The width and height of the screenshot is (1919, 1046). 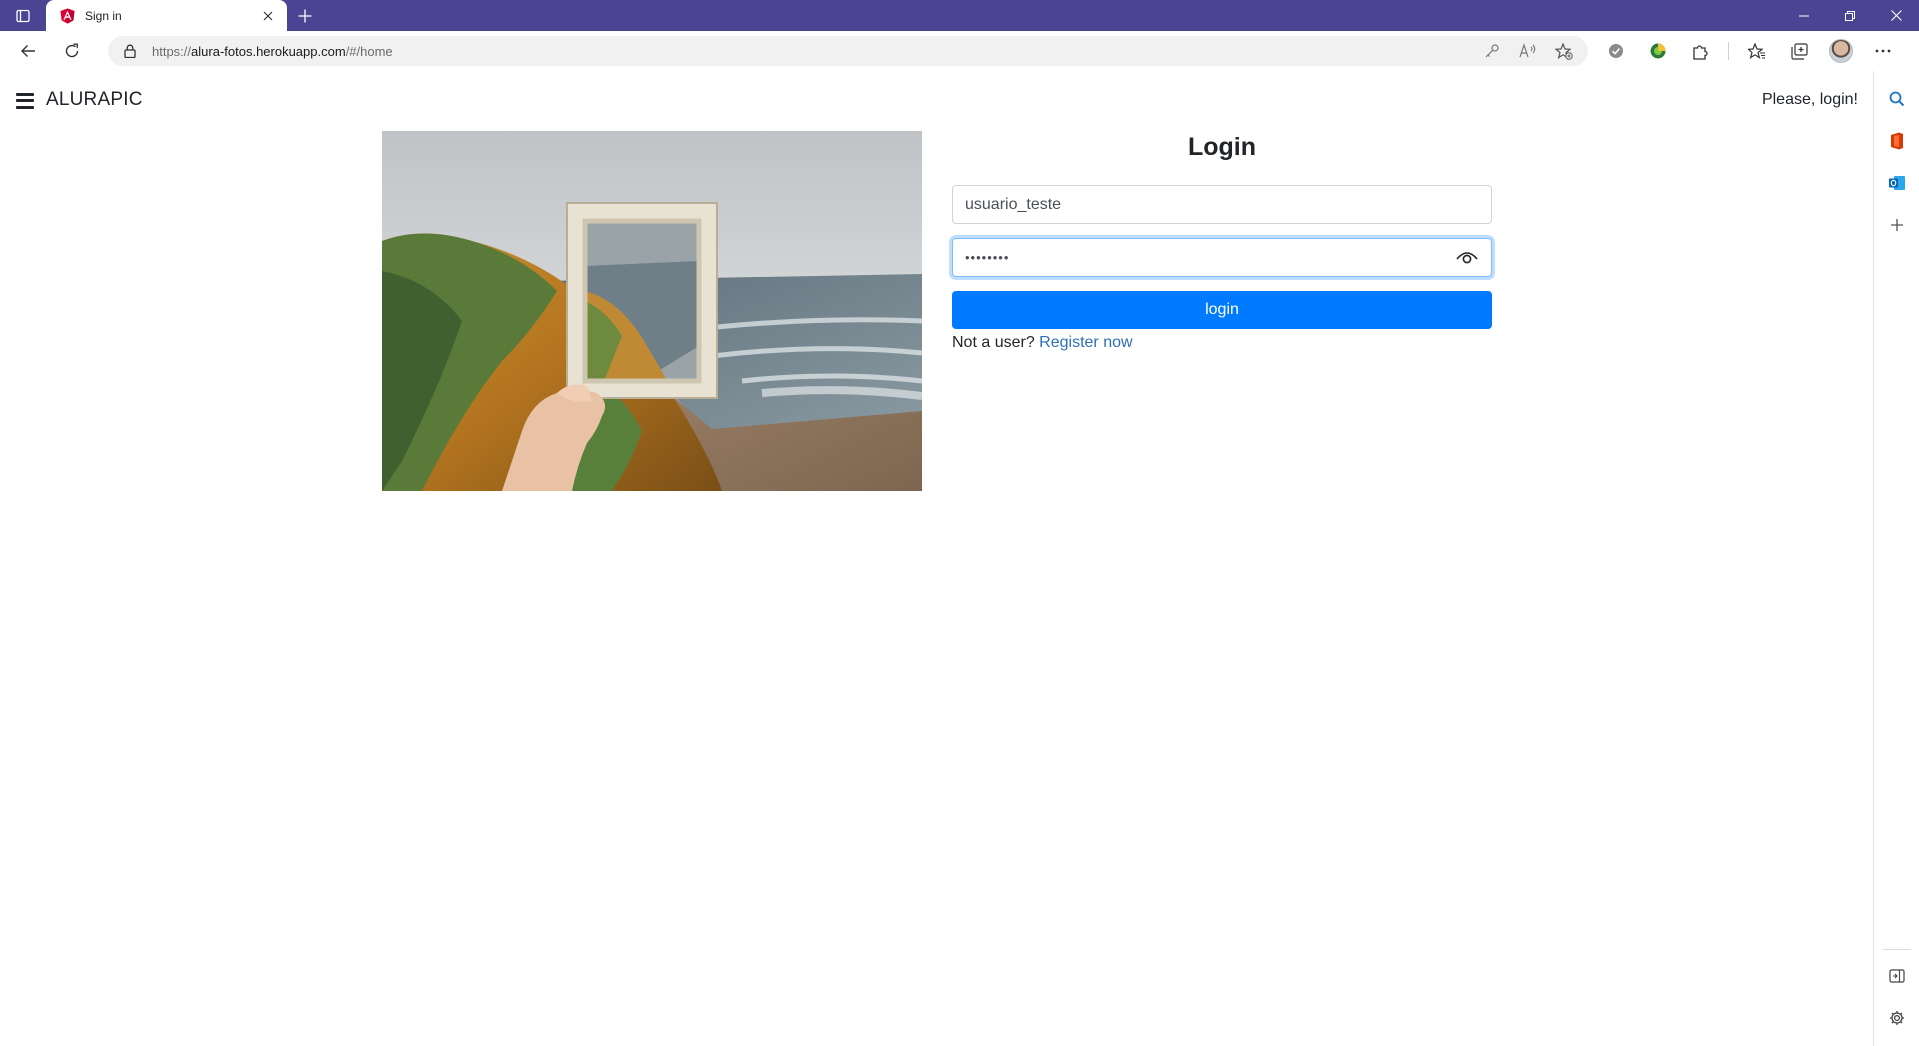 I want to click on tab-actions-icon, so click(x=23, y=15).